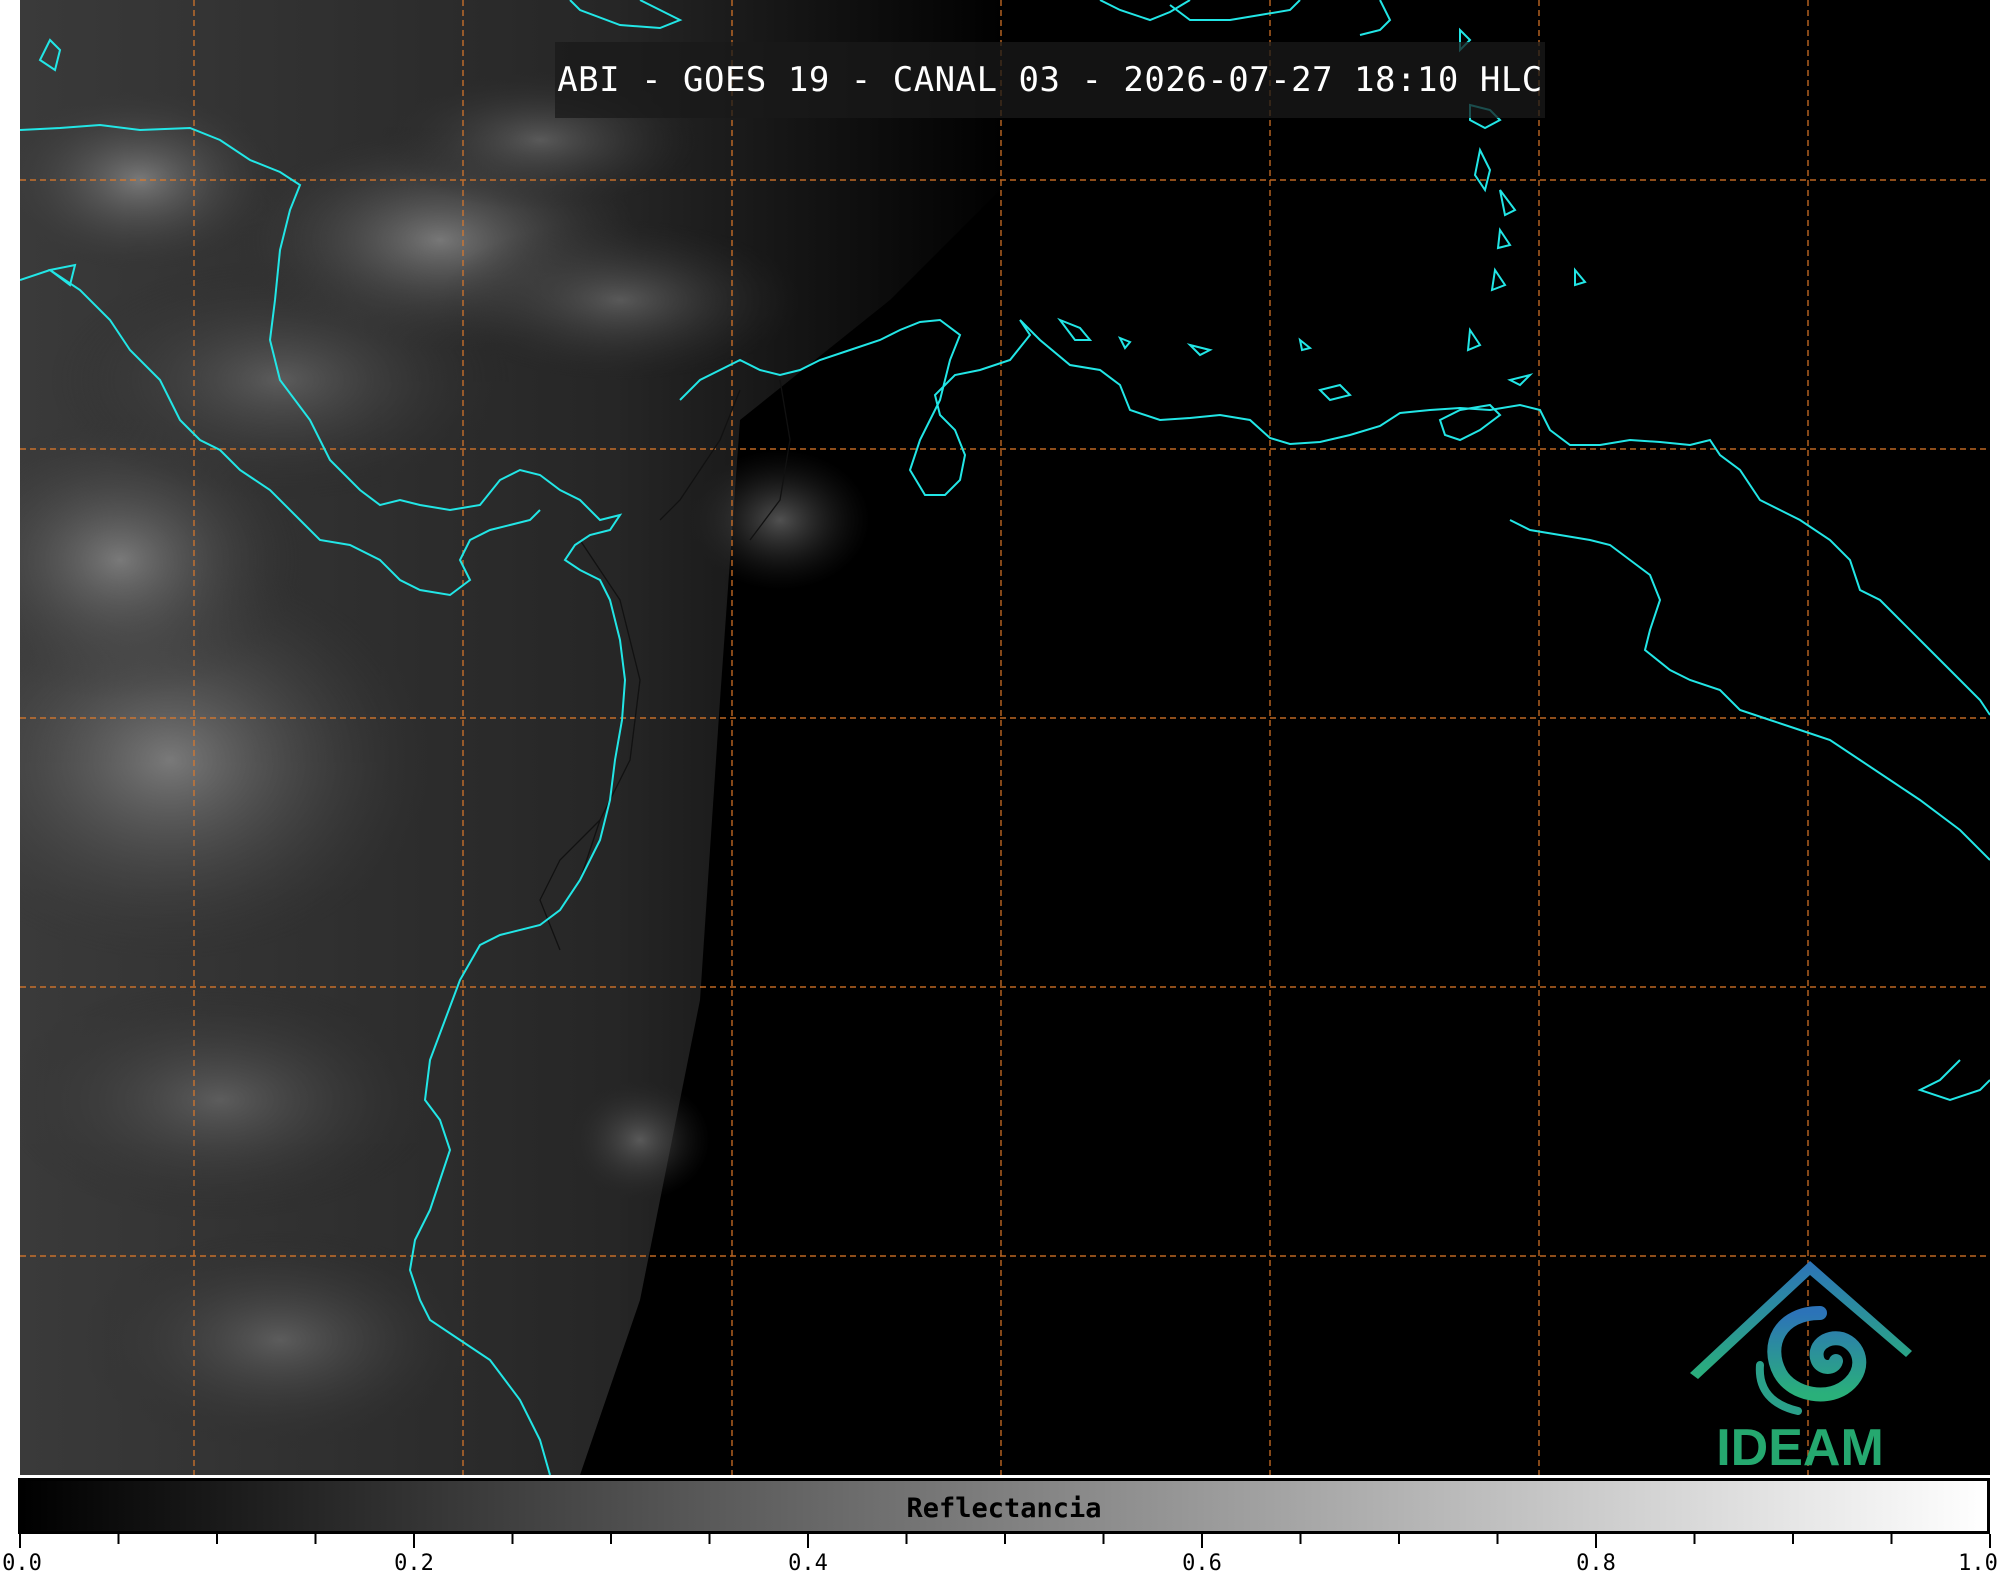 The image size is (2011, 1577). I want to click on colorbar-tick-label: 0.6, so click(1202, 1563).